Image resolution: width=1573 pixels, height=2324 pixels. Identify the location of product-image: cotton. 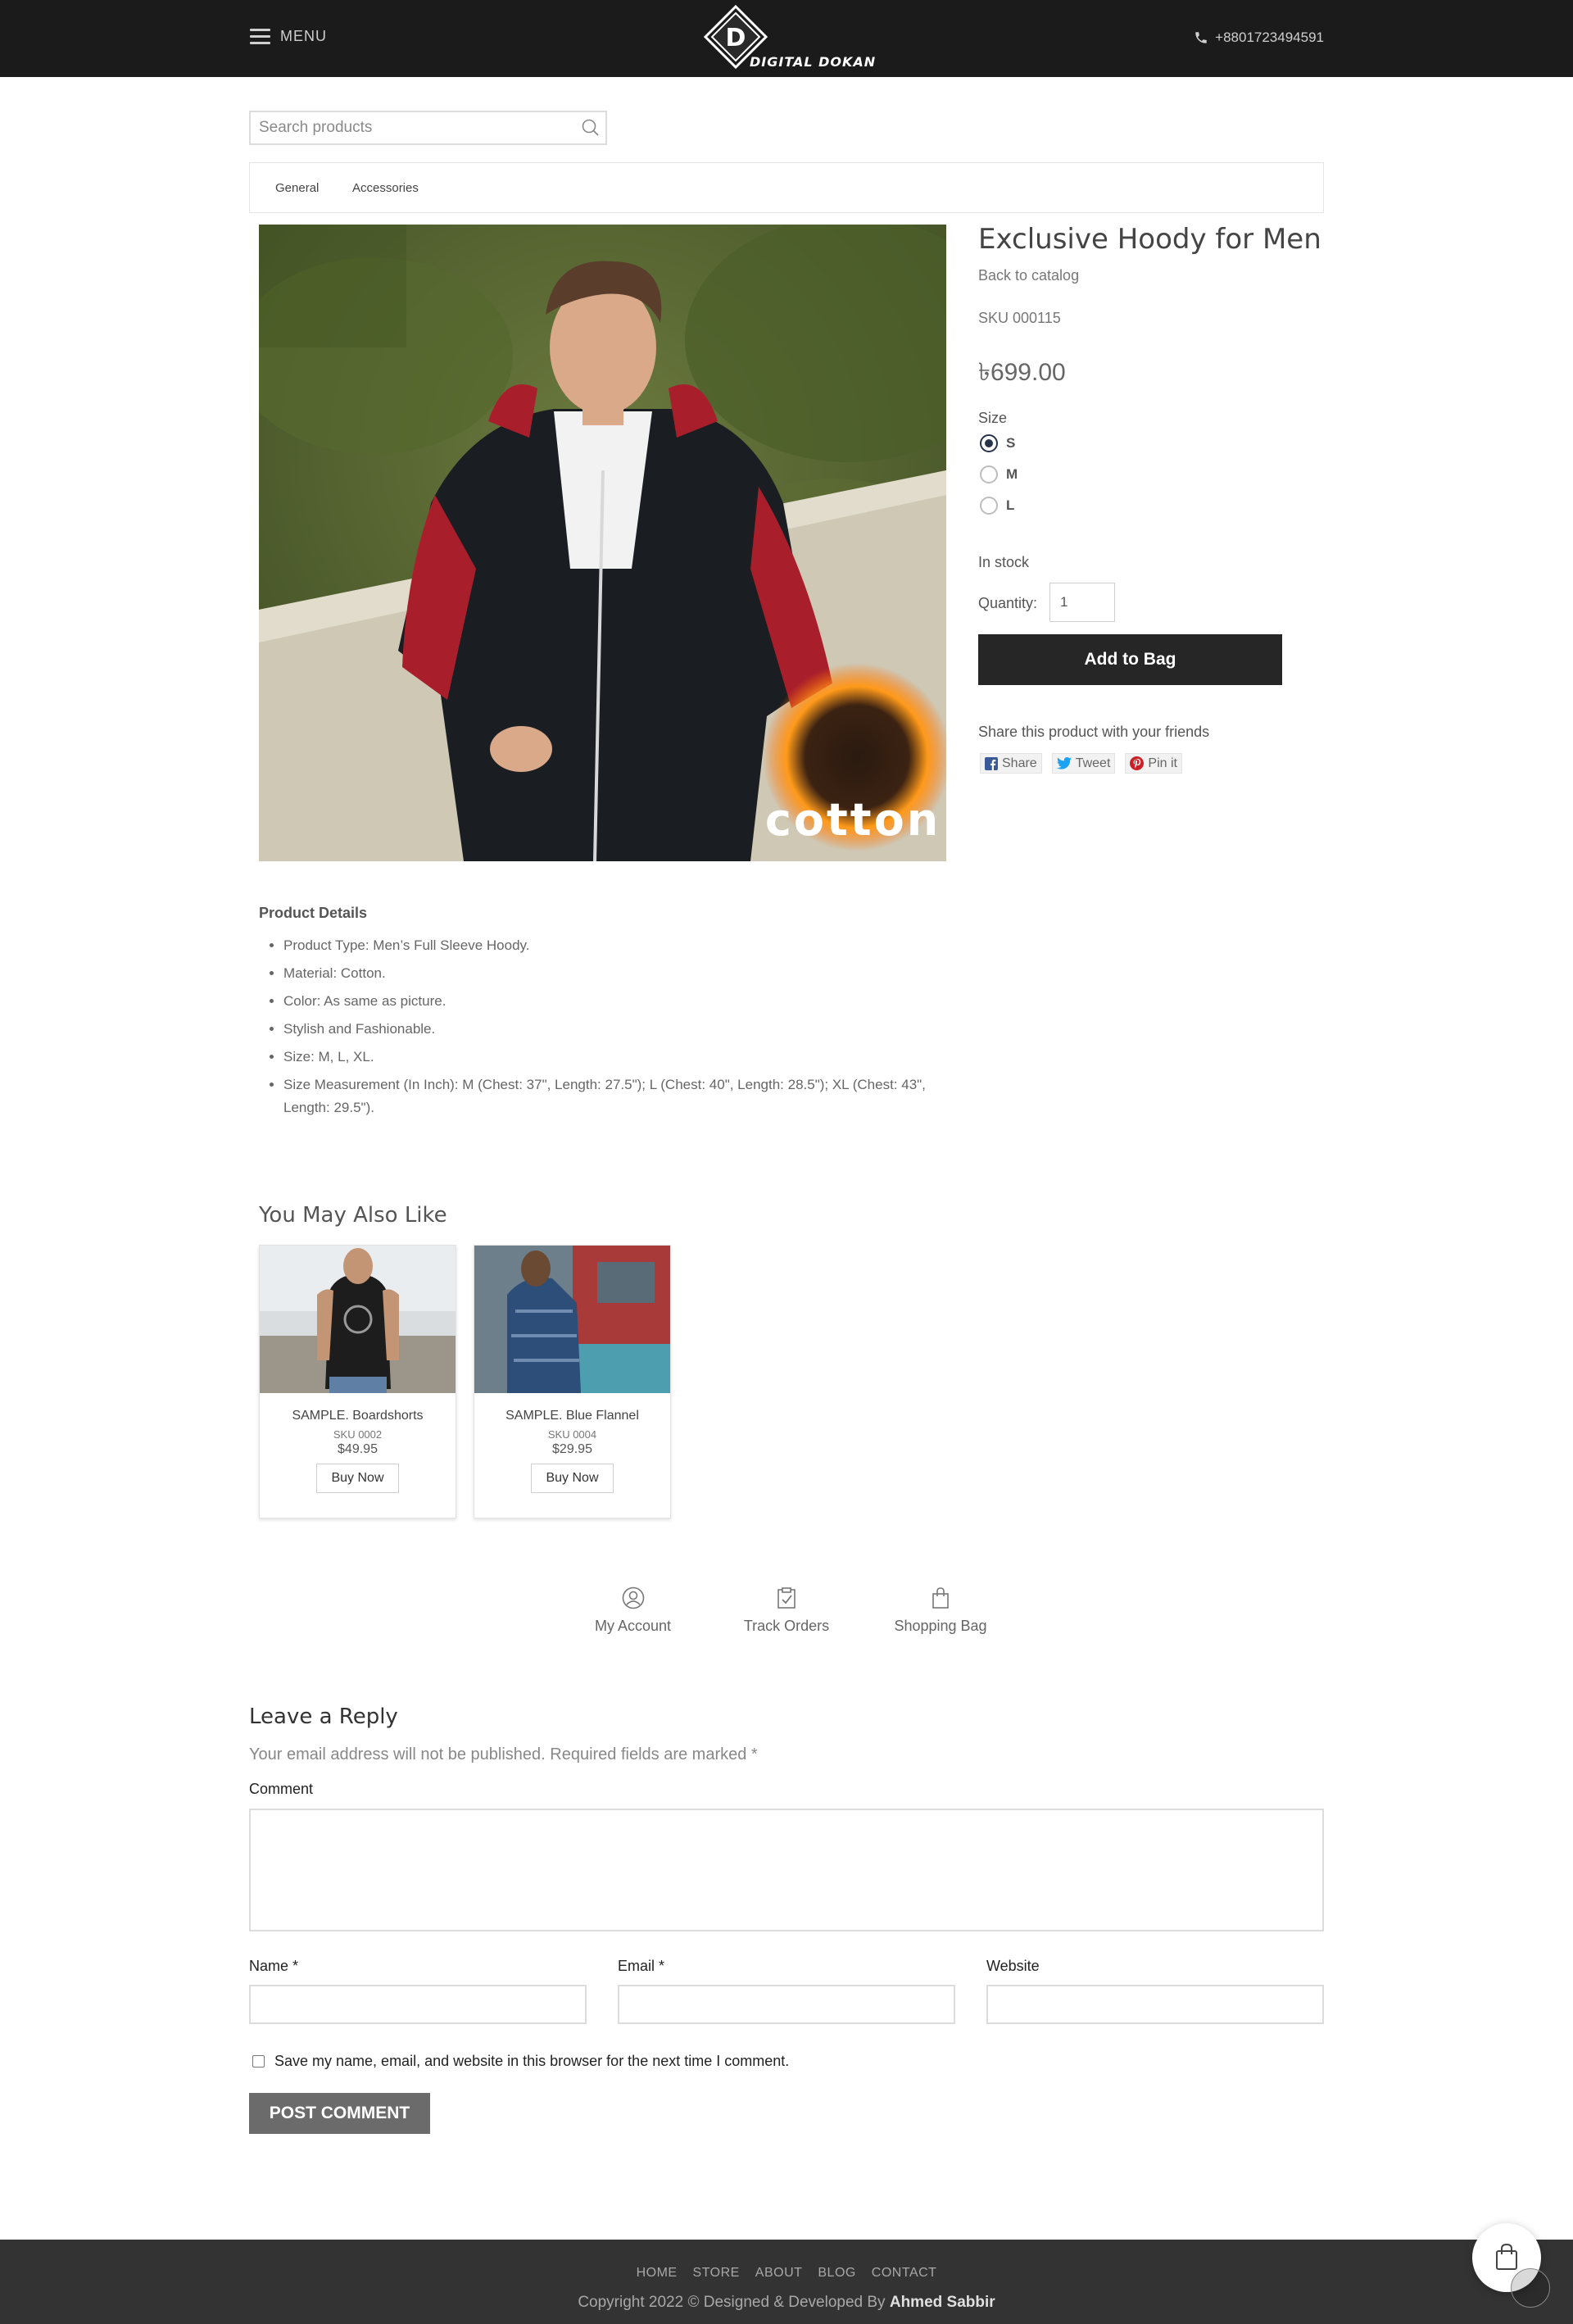
(602, 543).